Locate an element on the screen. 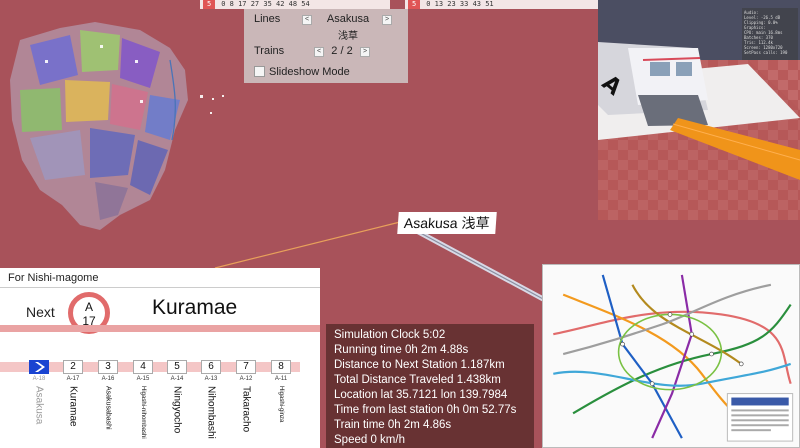 Image resolution: width=800 pixels, height=448 pixels. train-time: Train time 0h 2m 4.86s is located at coordinates (393, 425).